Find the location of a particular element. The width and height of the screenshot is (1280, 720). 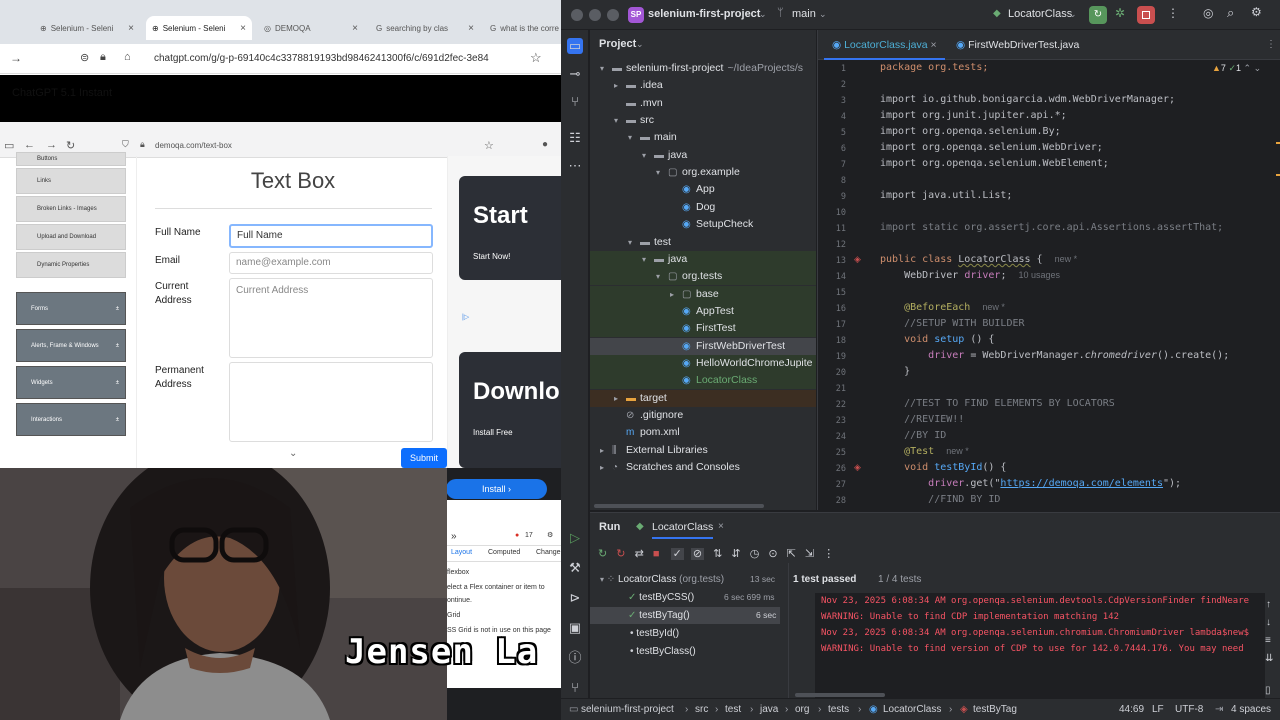

ad-banner: Start Start Now! is located at coordinates (510, 228).